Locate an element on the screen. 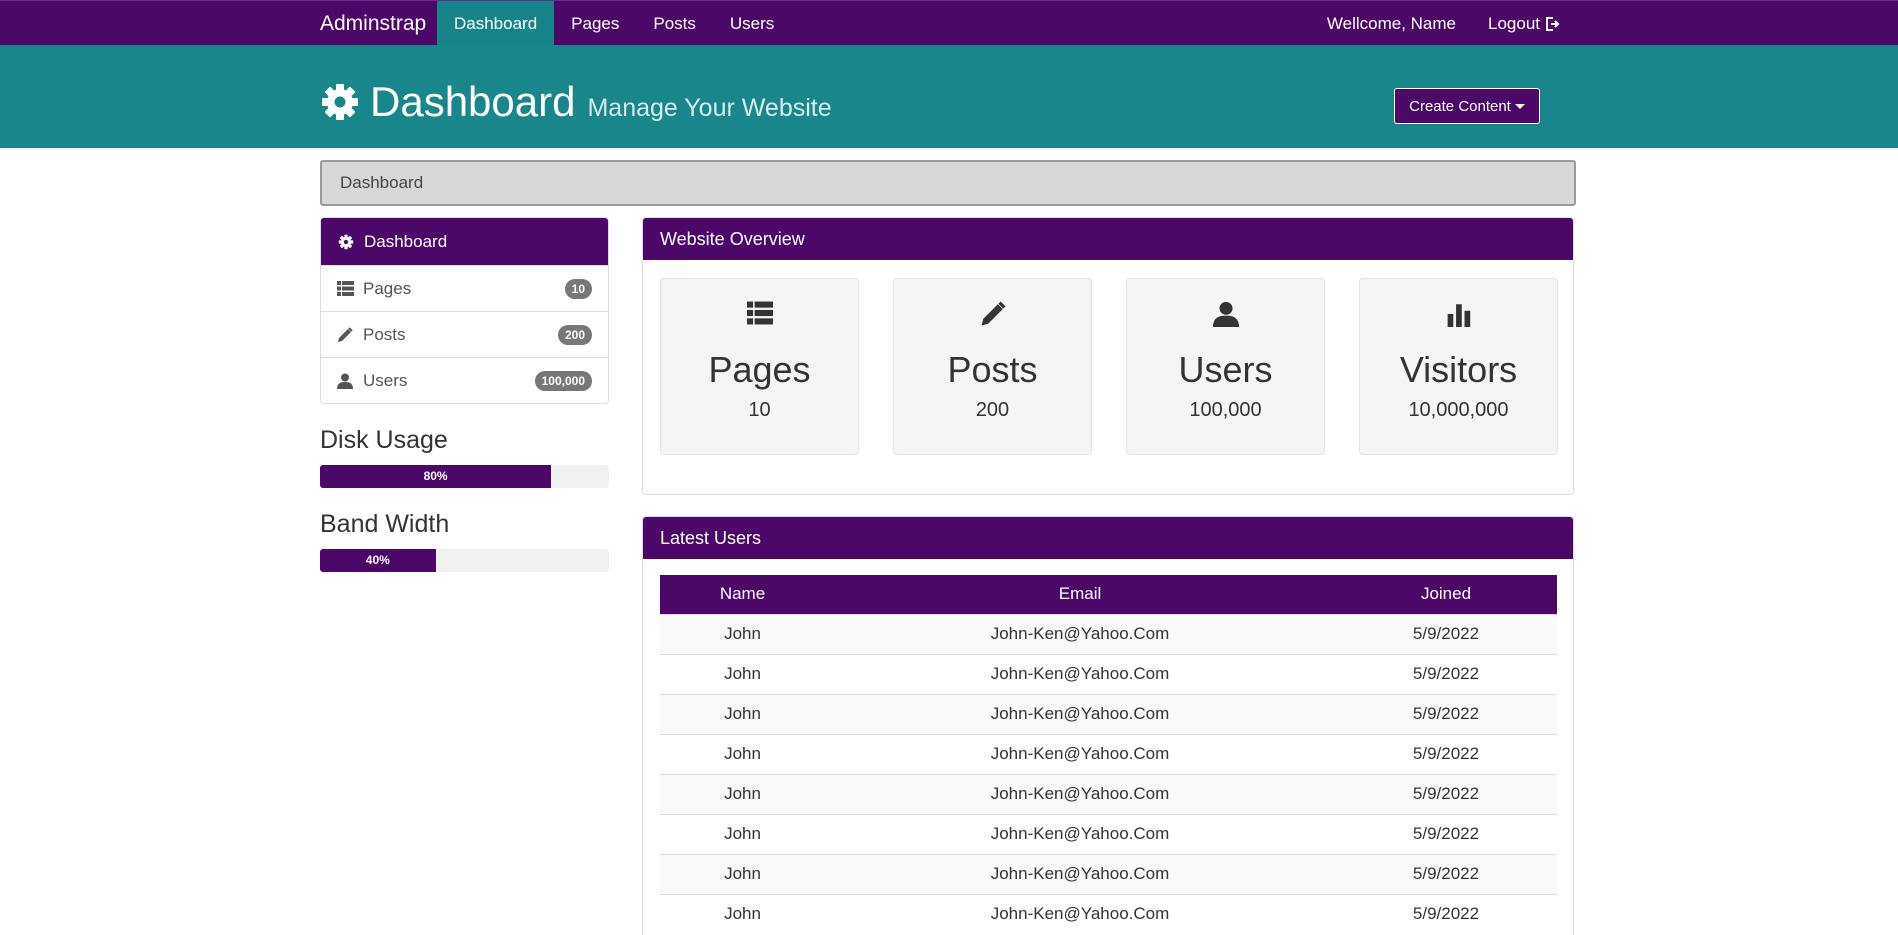  stat-card-posts: Posts 200 is located at coordinates (992, 366).